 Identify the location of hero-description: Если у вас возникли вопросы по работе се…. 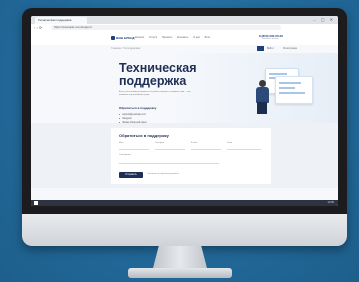
(155, 93).